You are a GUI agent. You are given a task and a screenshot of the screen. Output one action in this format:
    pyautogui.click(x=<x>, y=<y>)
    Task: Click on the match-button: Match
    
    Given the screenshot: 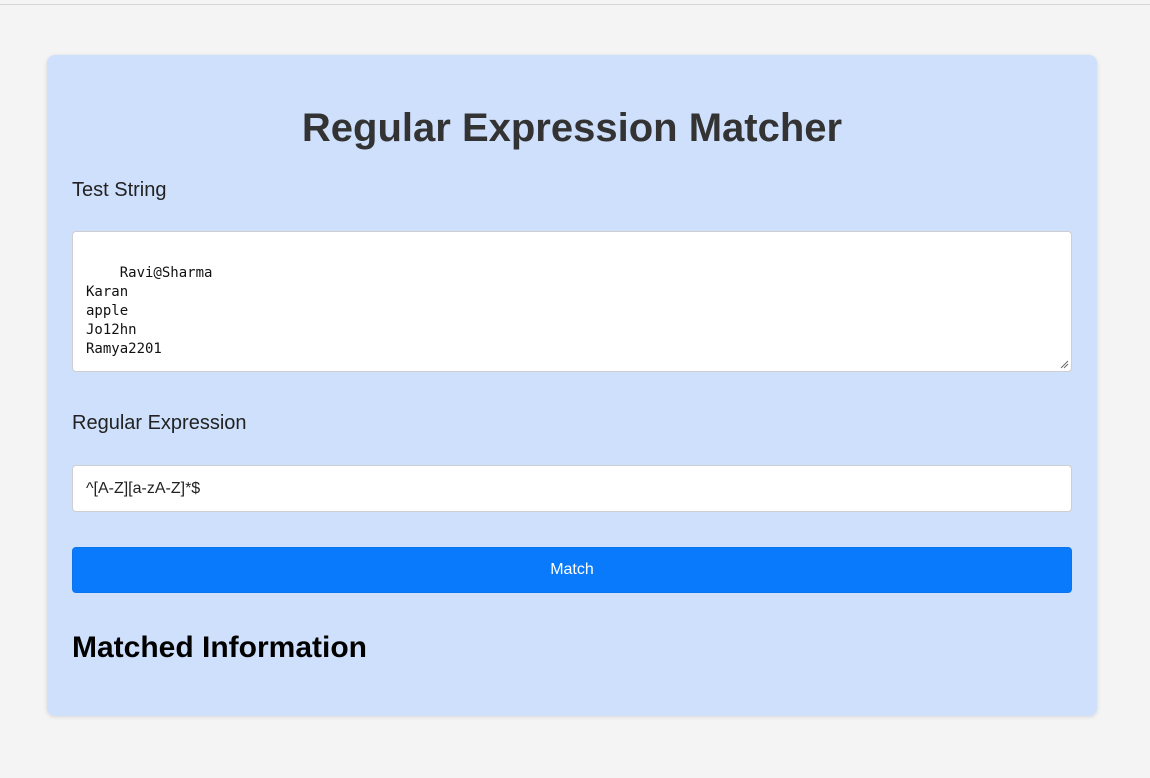 What is the action you would take?
    pyautogui.click(x=572, y=570)
    